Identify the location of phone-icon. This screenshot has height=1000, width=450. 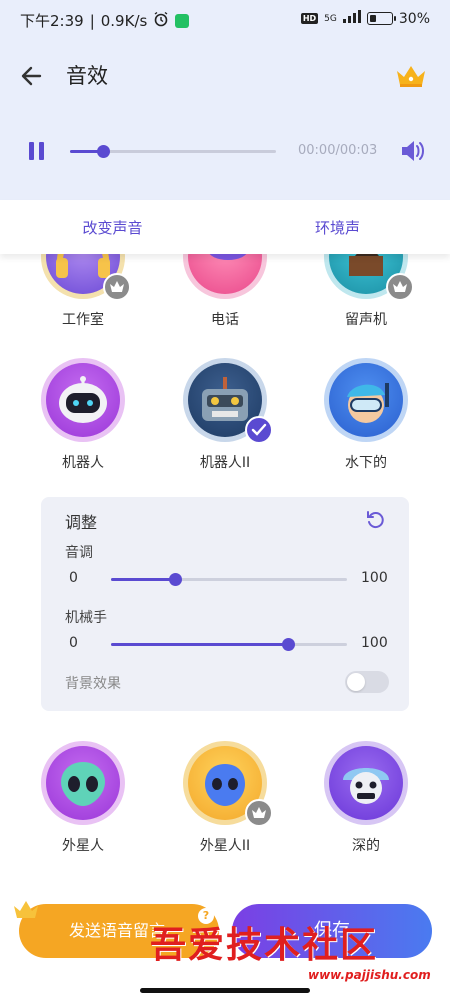
(225, 274).